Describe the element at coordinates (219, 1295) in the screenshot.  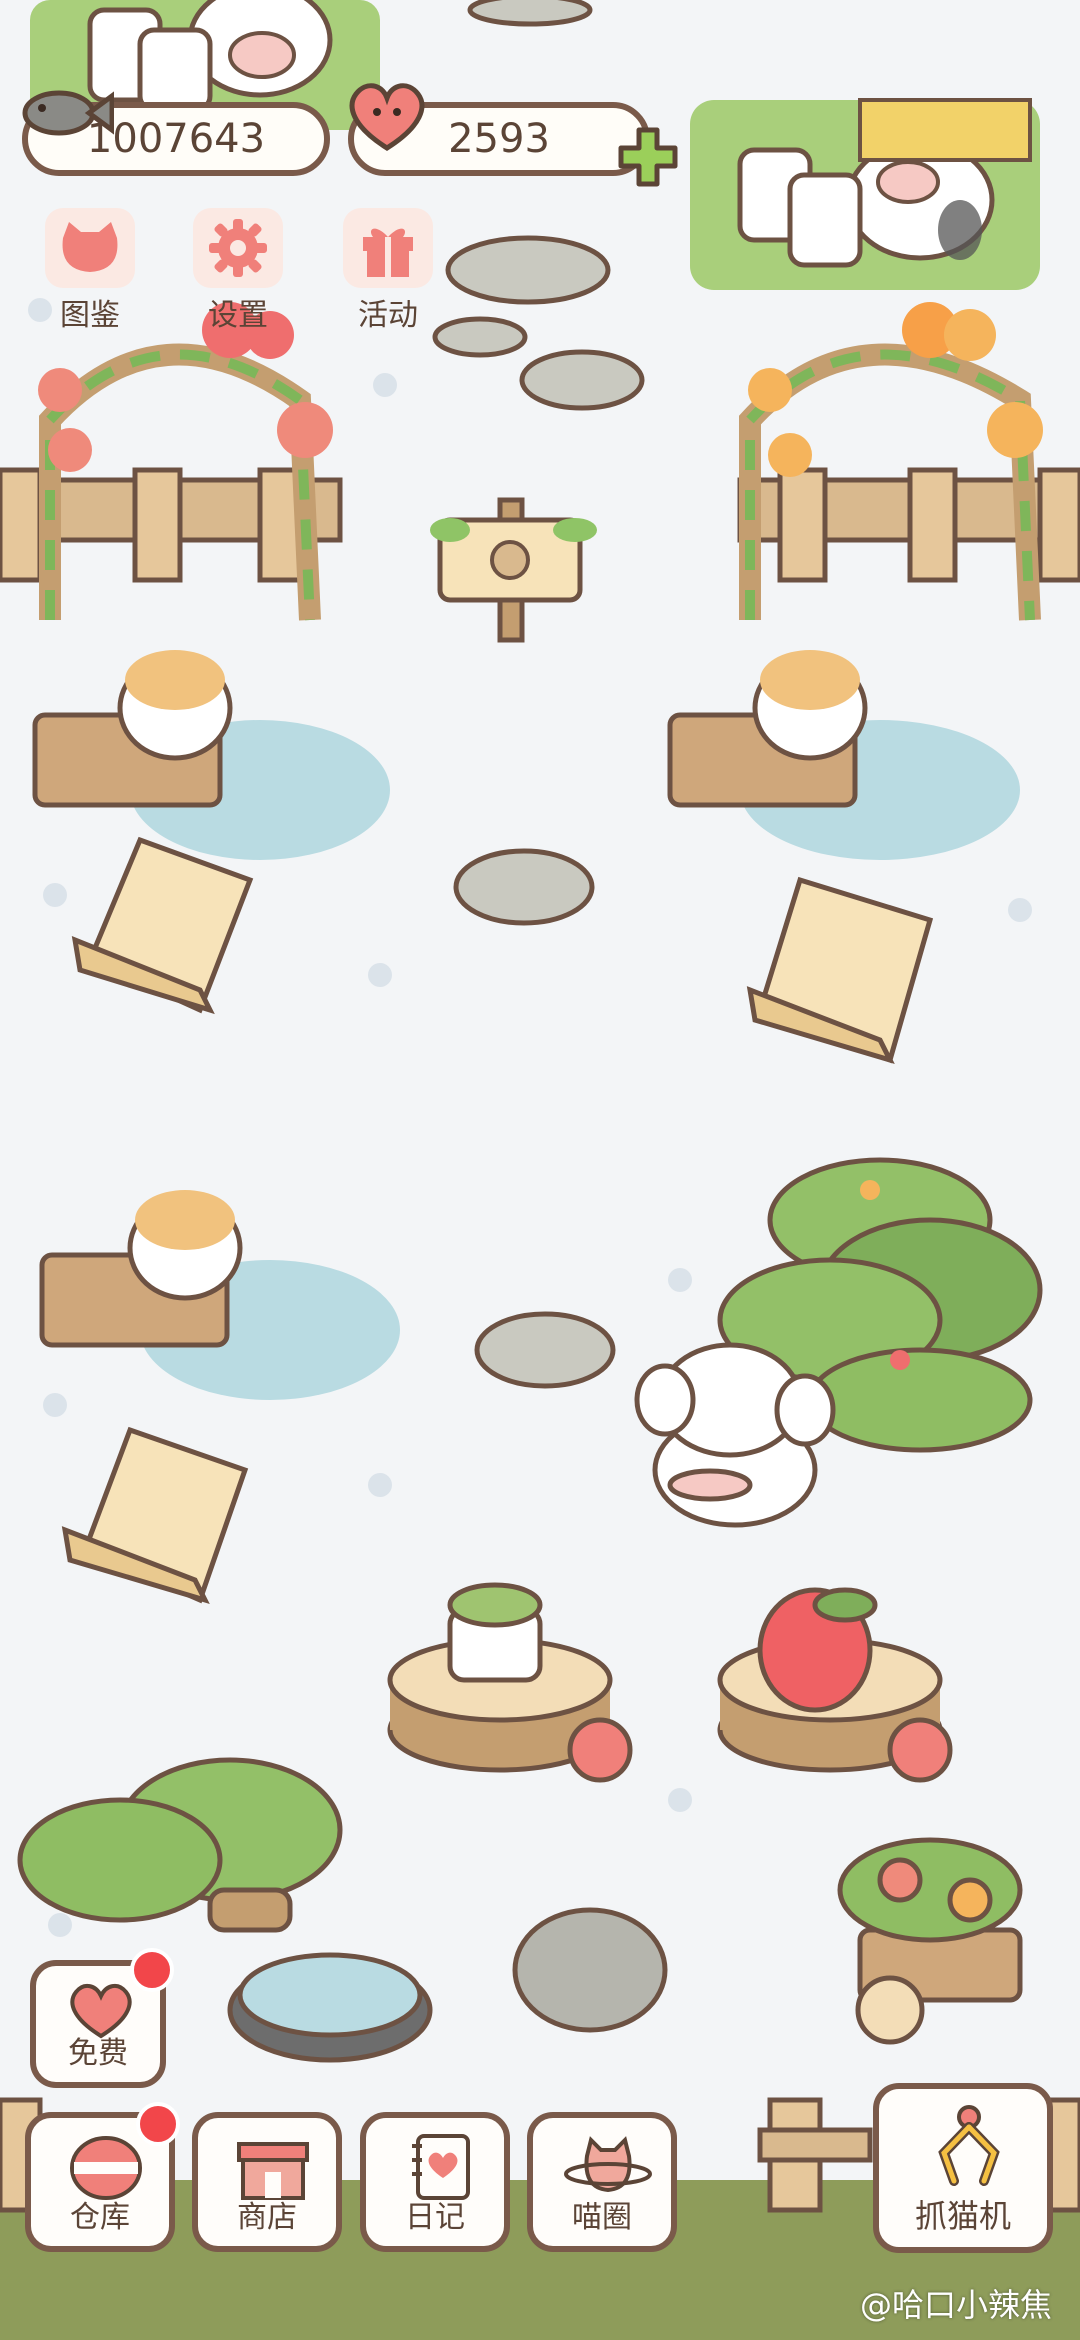
I see `pond-left-bottom` at that location.